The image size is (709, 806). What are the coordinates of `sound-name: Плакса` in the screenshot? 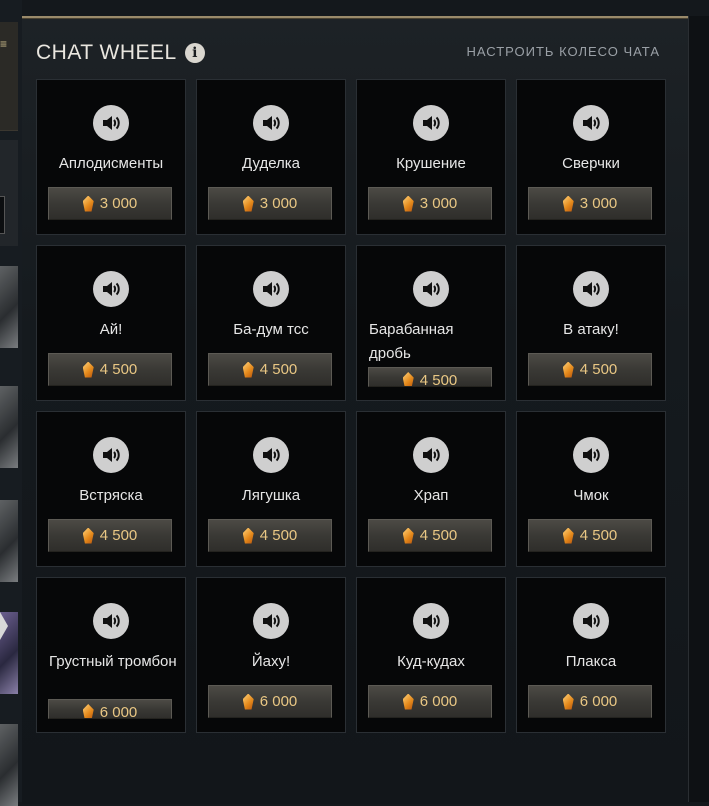 It's located at (591, 661).